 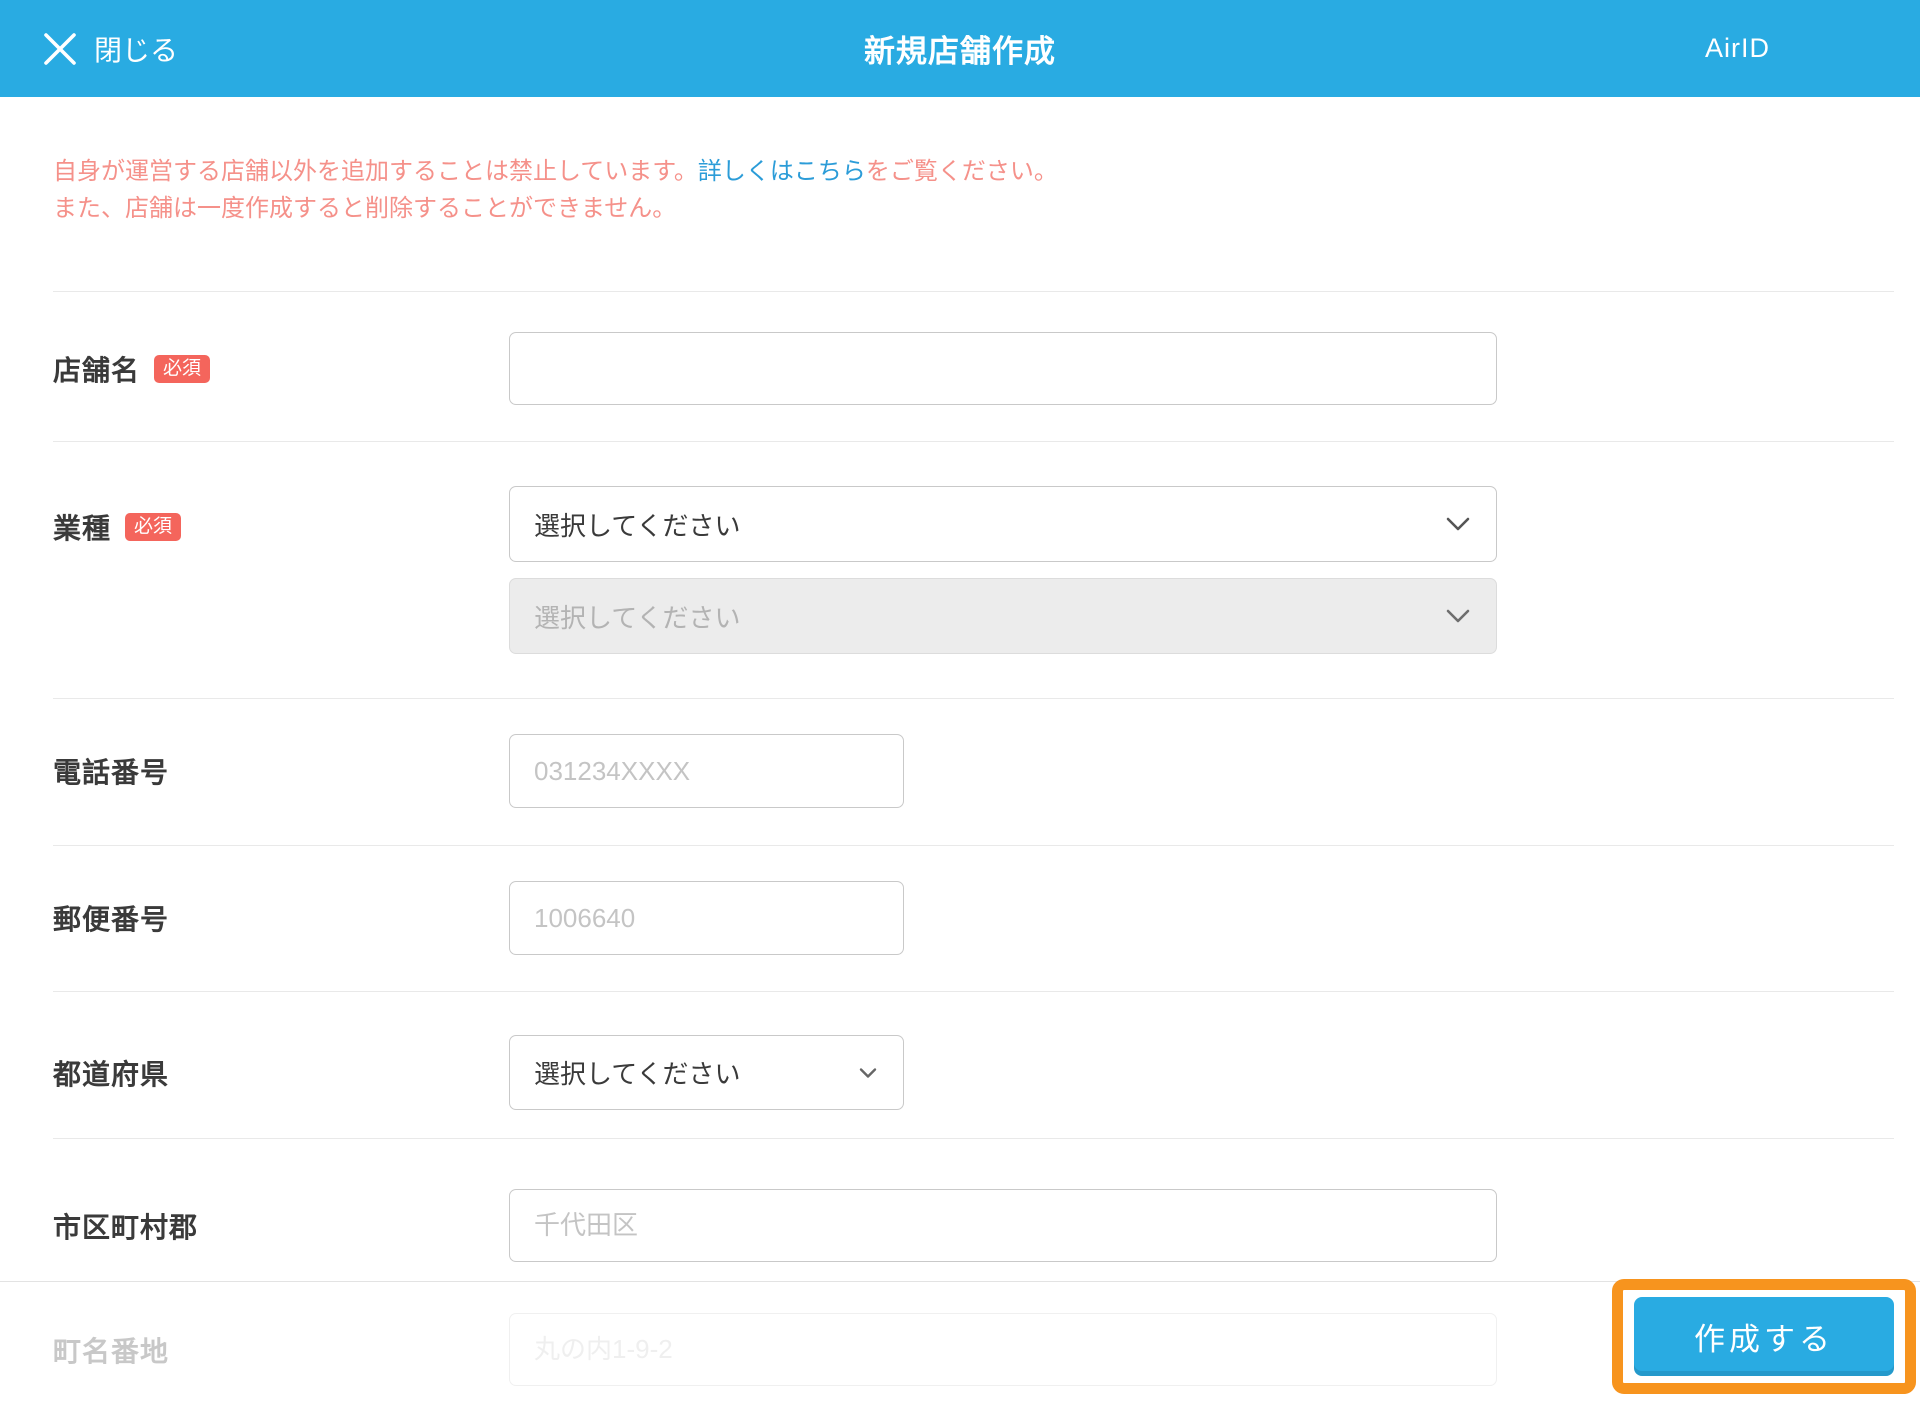 What do you see at coordinates (136, 50) in the screenshot?
I see `close-label: 閉じる` at bounding box center [136, 50].